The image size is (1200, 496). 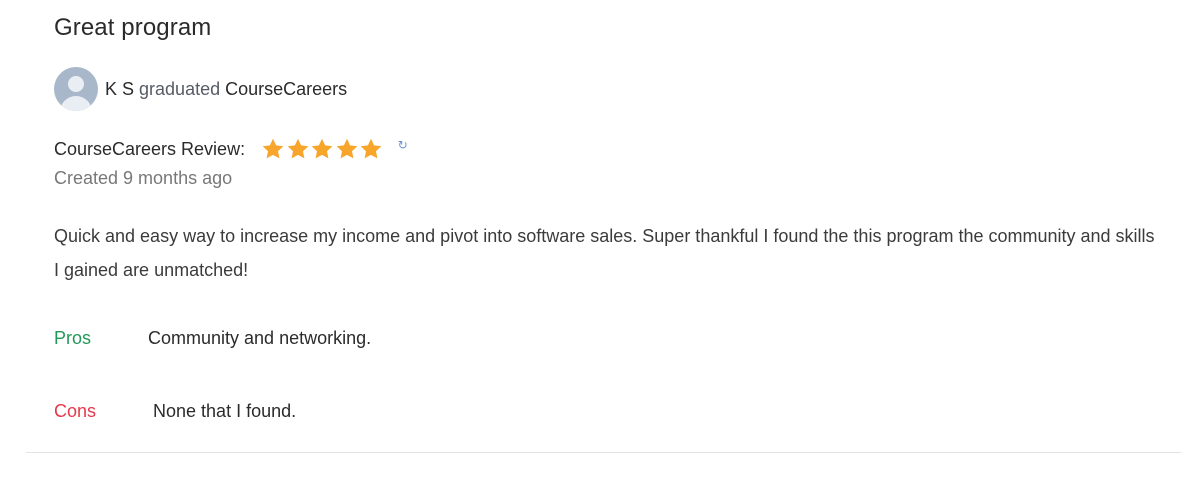 What do you see at coordinates (180, 88) in the screenshot?
I see `author-action: graduated` at bounding box center [180, 88].